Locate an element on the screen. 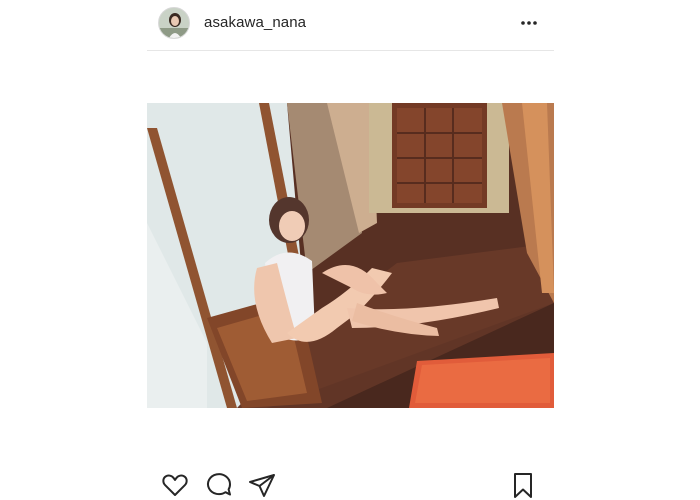 Image resolution: width=700 pixels, height=500 pixels. avatar is located at coordinates (174, 23).